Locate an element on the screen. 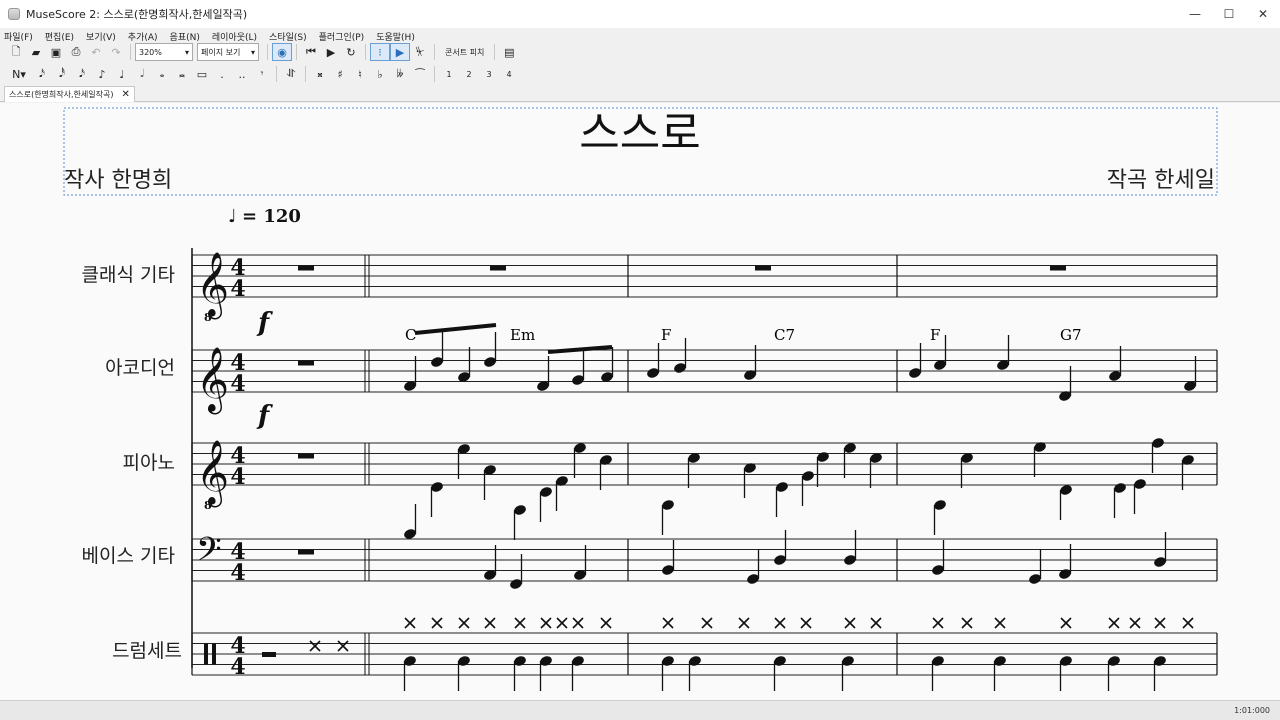  instrument-name-piano: 피아노 is located at coordinates (149, 463).